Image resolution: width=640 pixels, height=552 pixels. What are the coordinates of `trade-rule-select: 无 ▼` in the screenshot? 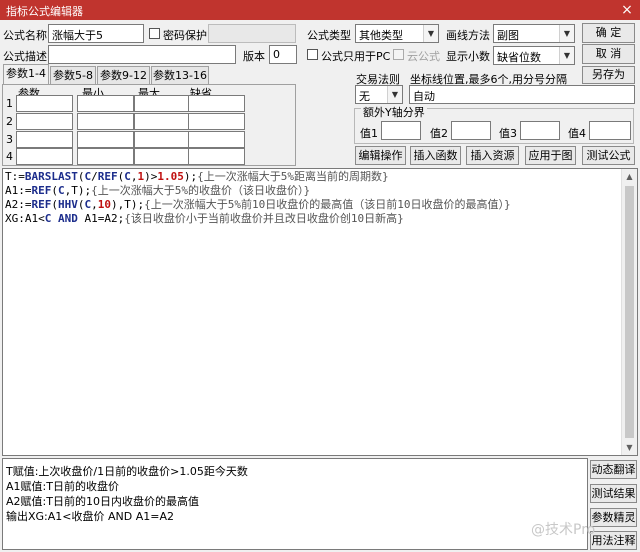 It's located at (379, 94).